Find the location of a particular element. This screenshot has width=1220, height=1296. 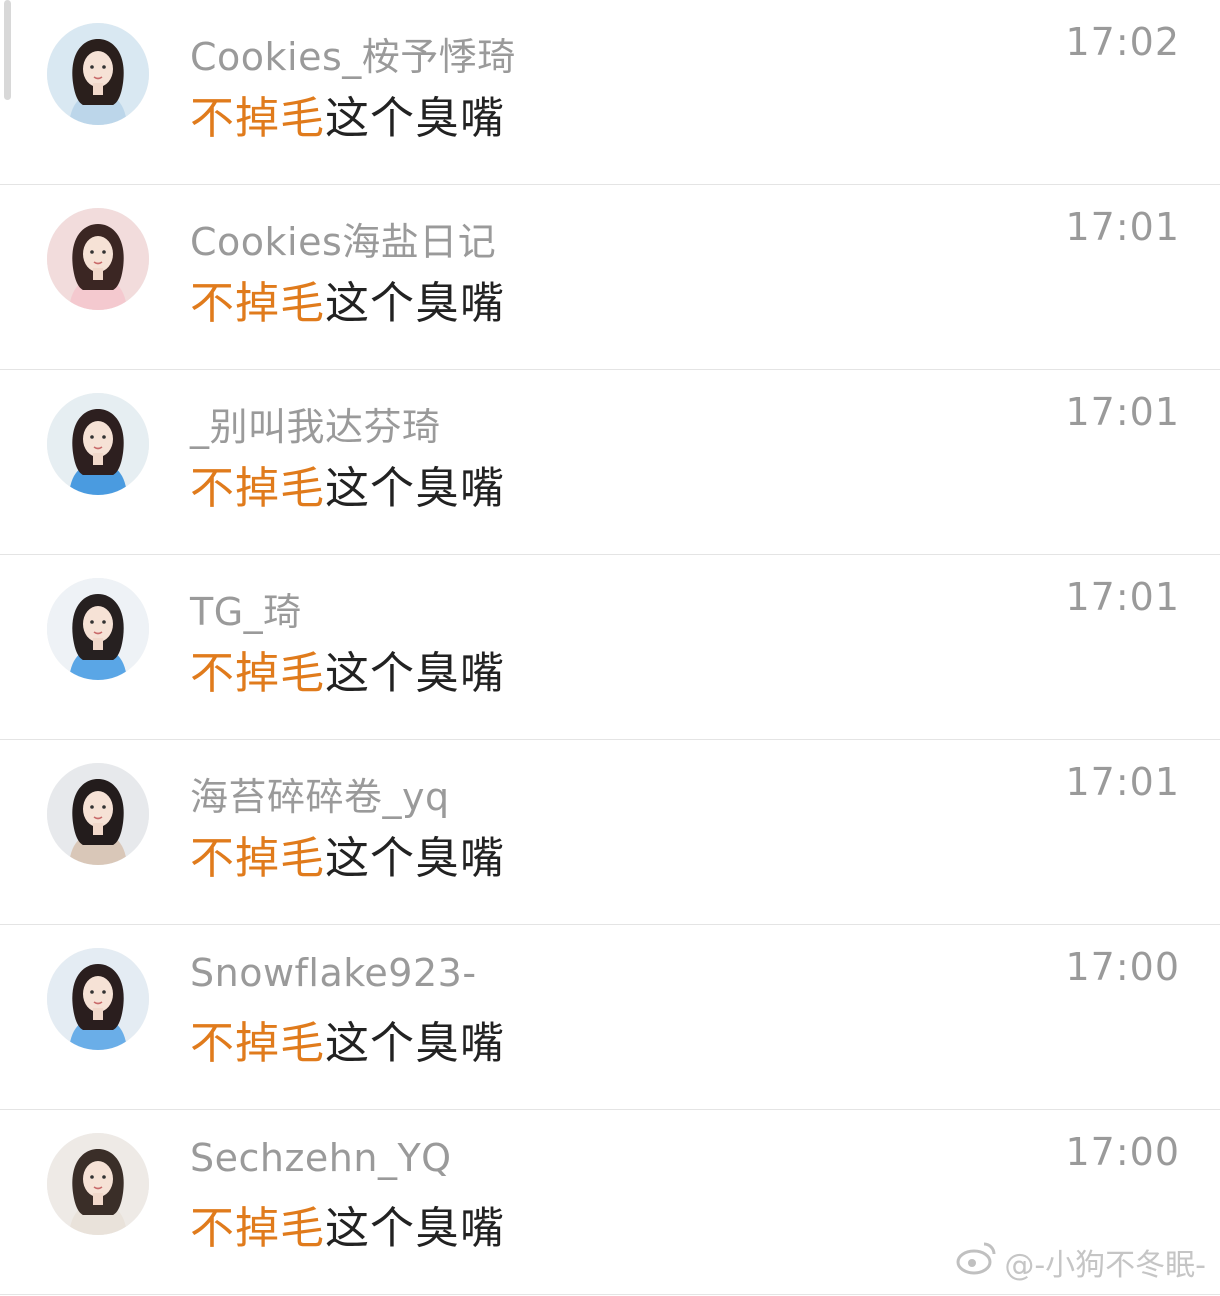

sender-name: Sechzehn_YQ is located at coordinates (321, 1158).